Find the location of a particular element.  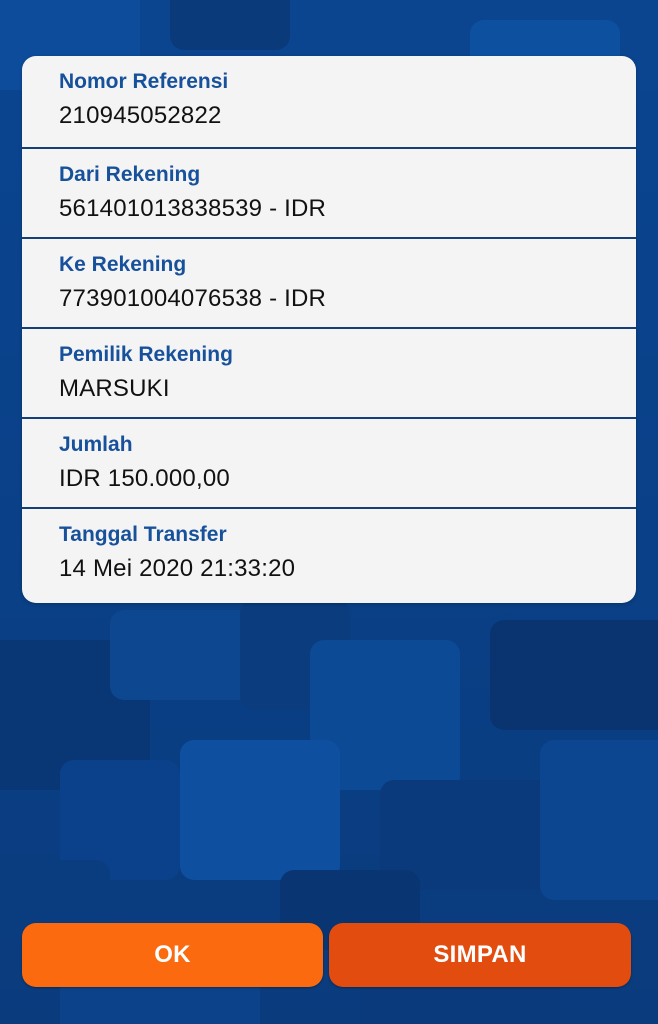

detail-row-amount: Jumlah IDR 150.000,00 is located at coordinates (329, 464).